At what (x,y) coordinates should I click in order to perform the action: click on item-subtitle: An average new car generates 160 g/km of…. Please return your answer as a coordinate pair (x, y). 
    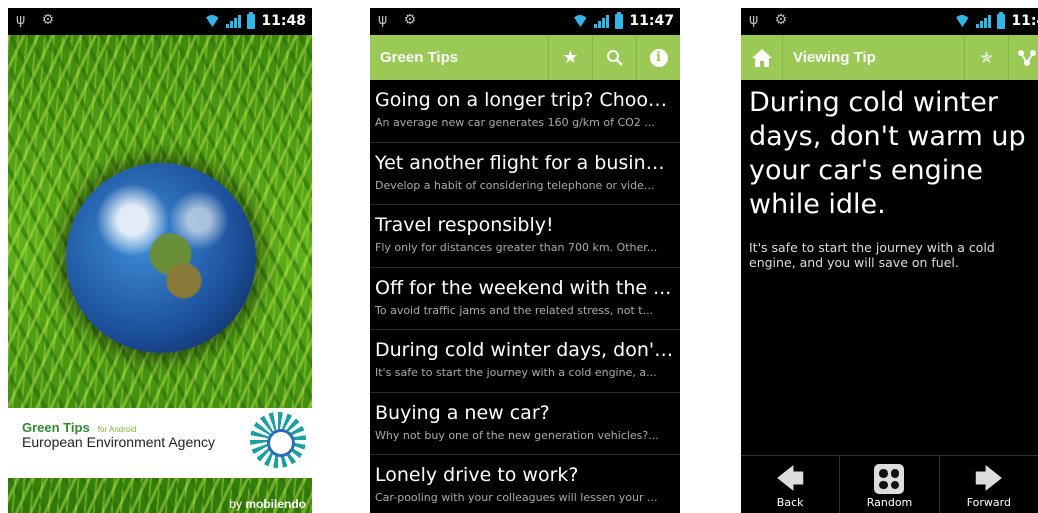
    Looking at the image, I should click on (515, 122).